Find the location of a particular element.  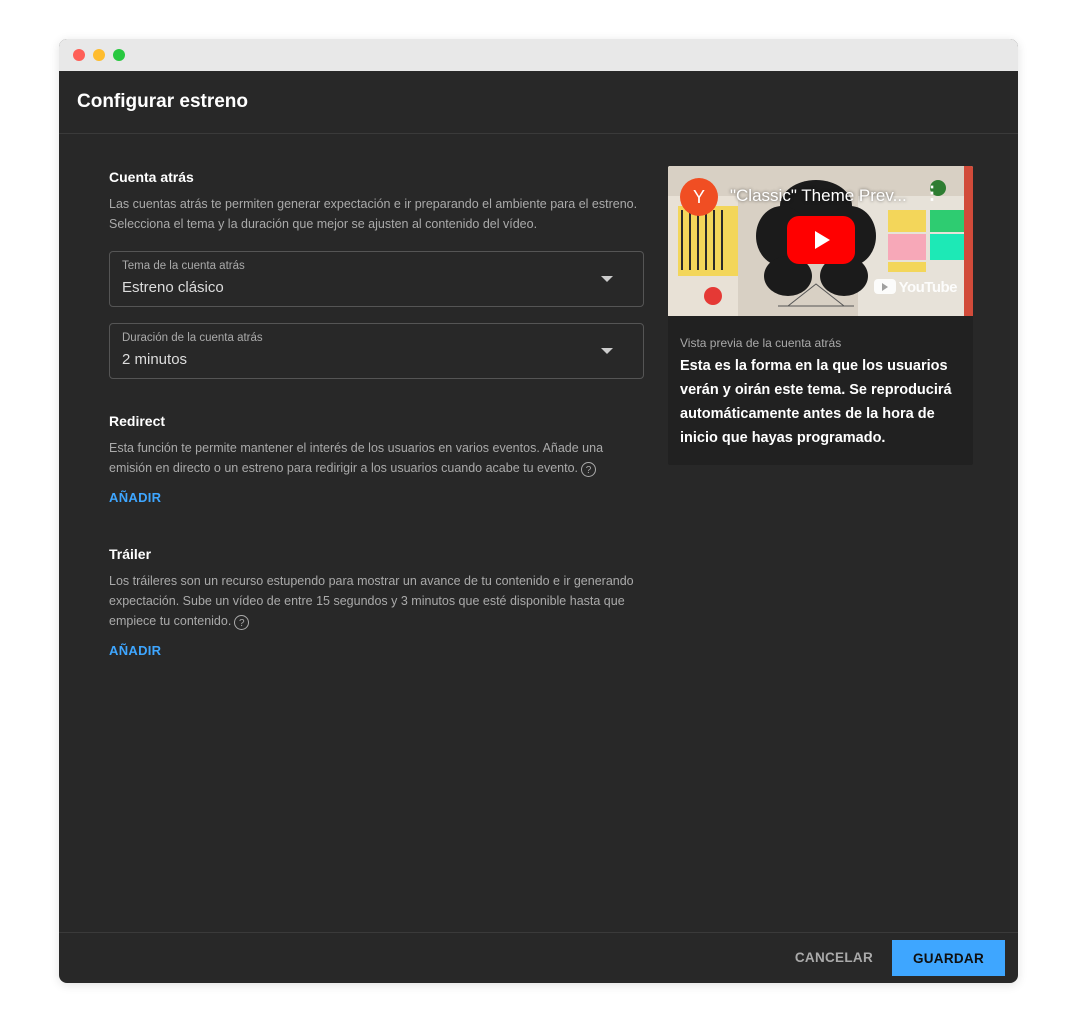

minimize-window-button is located at coordinates (99, 55).